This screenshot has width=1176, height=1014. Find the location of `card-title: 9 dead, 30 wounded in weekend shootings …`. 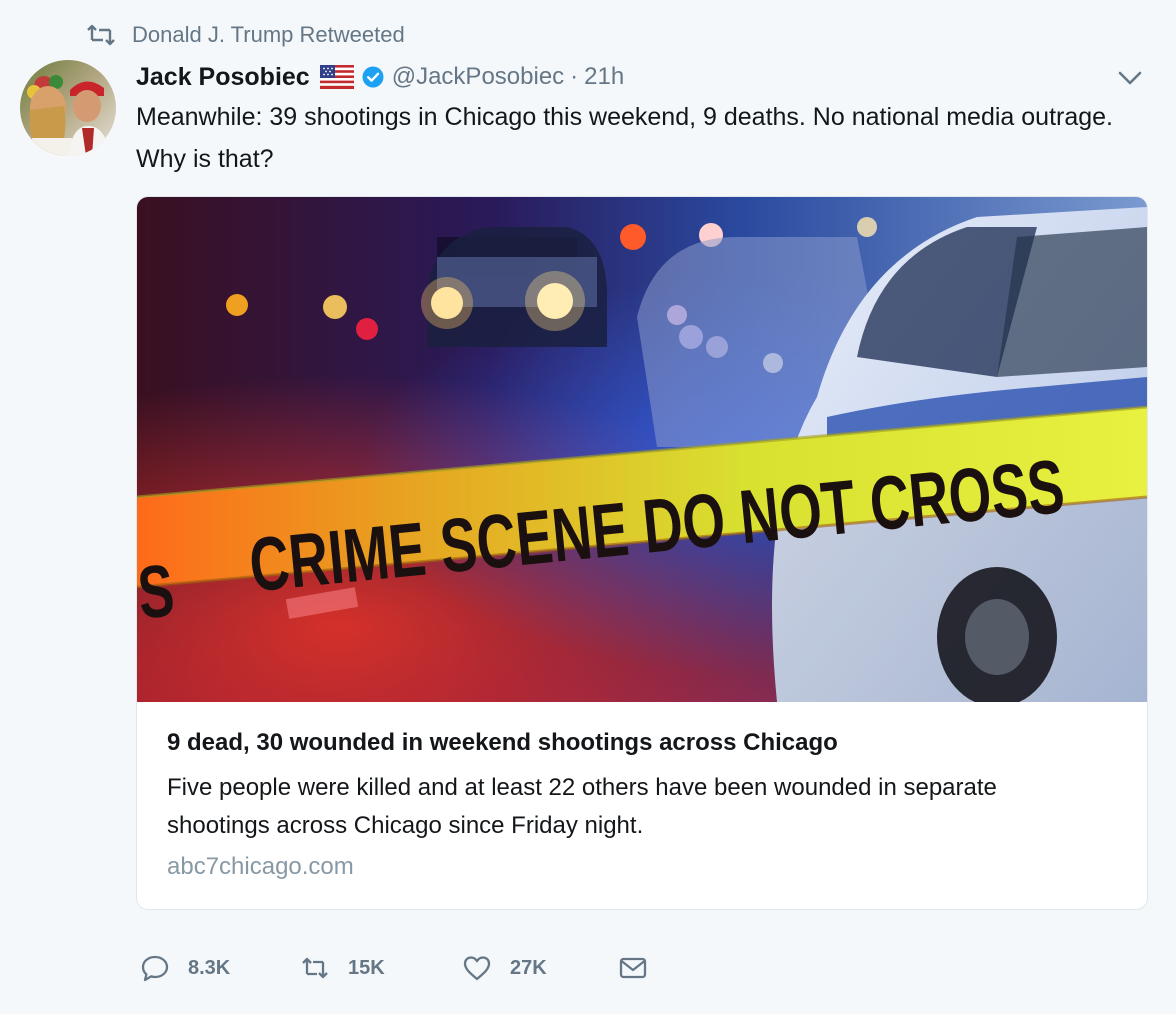

card-title: 9 dead, 30 wounded in weekend shootings … is located at coordinates (642, 743).